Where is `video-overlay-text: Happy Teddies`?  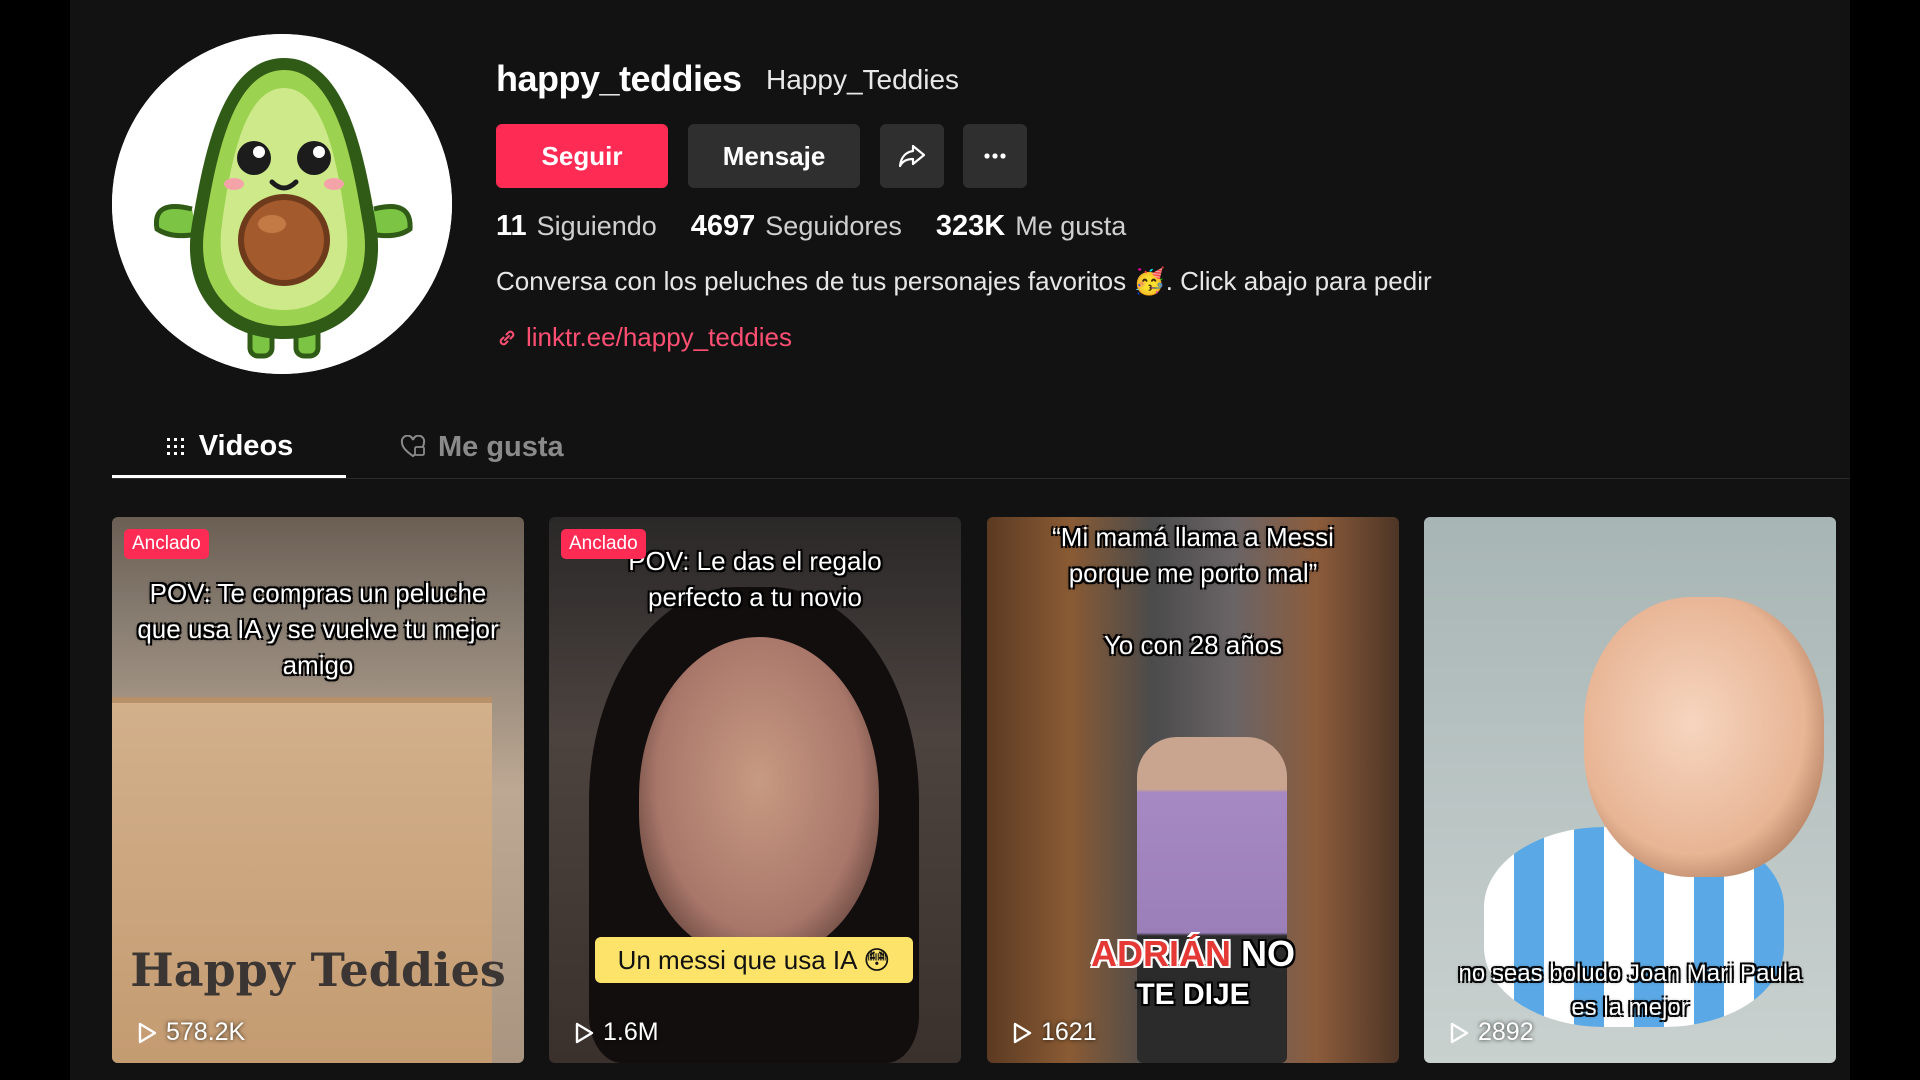
video-overlay-text: Happy Teddies is located at coordinates (318, 970).